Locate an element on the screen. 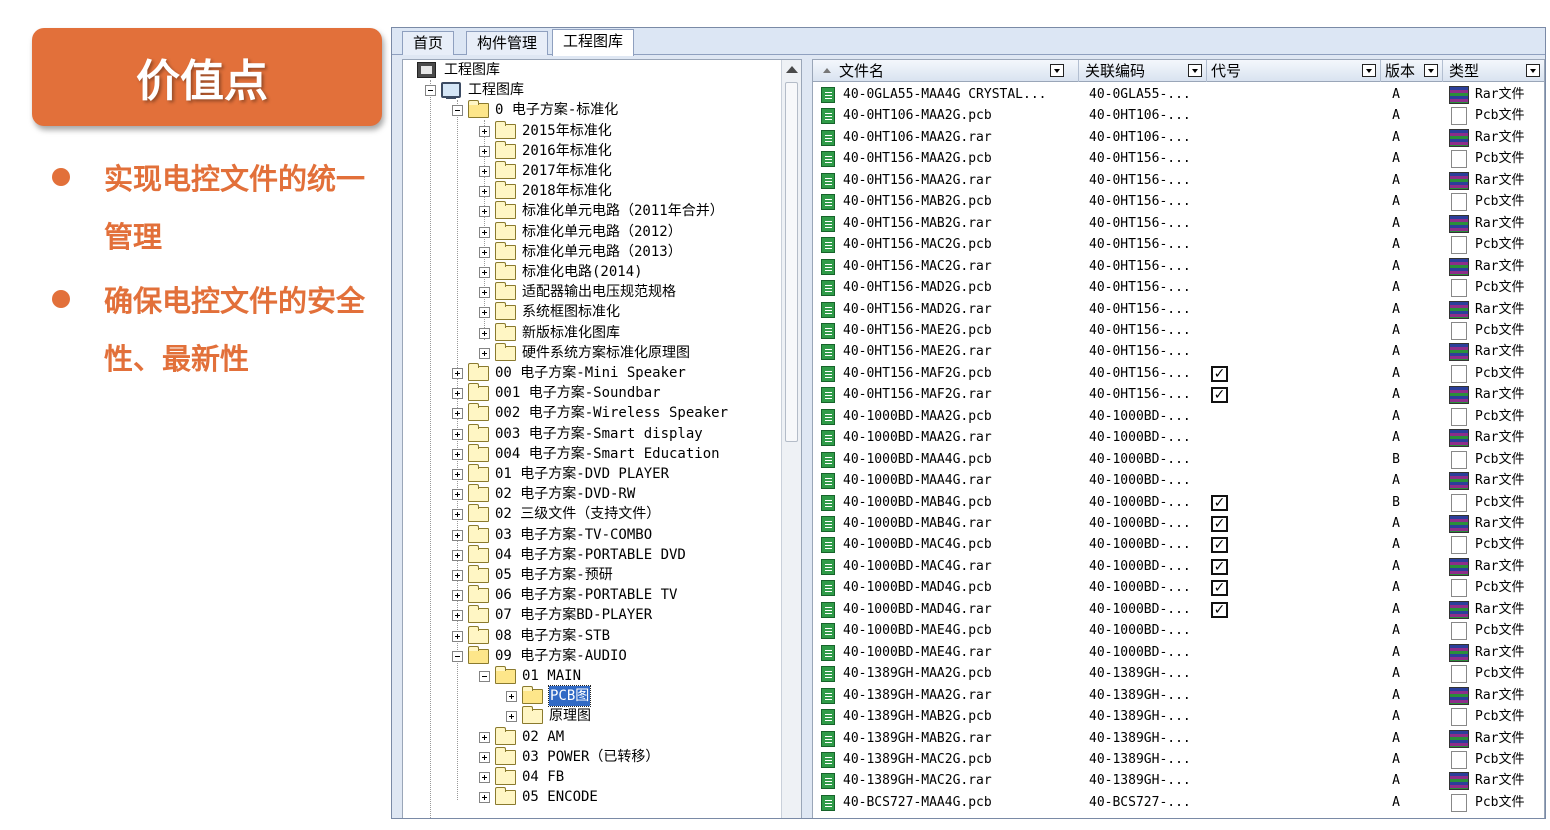 The image size is (1550, 830). table-row: 40-1389GH-MAC2G.rar 40-1389GH-... A Rar文件 is located at coordinates (1178, 780).